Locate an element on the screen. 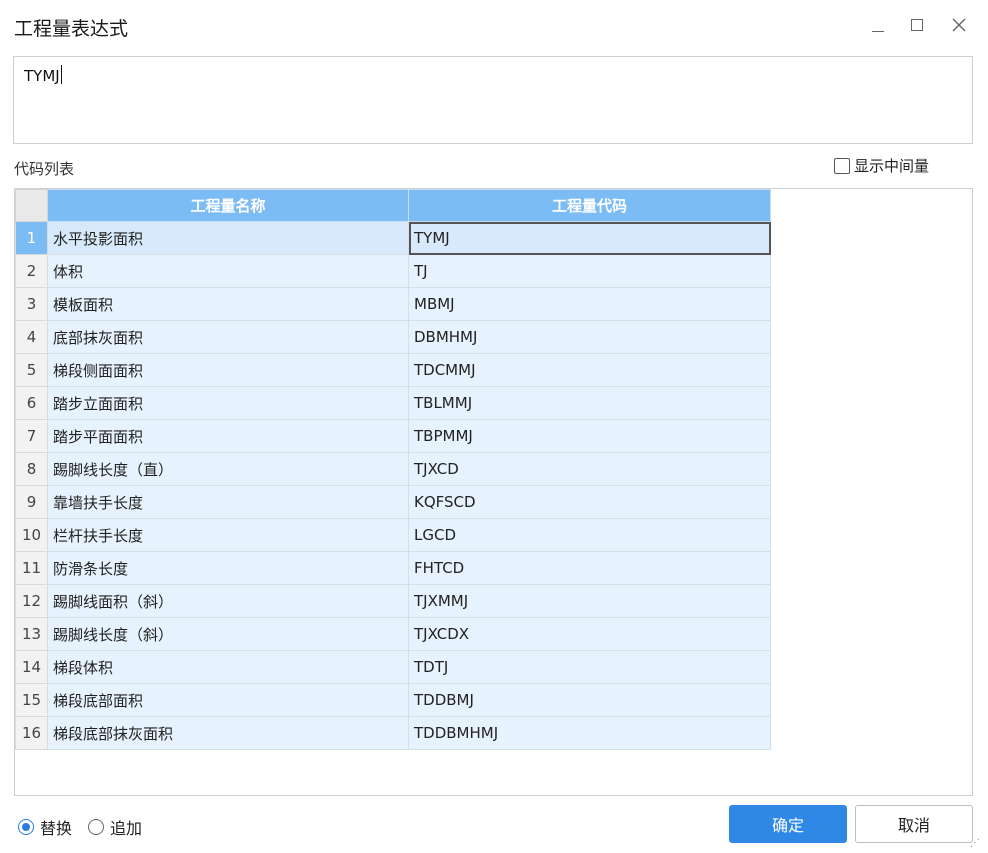  table-row: 15 梯段底部面积 TDDBMJ is located at coordinates (393, 700).